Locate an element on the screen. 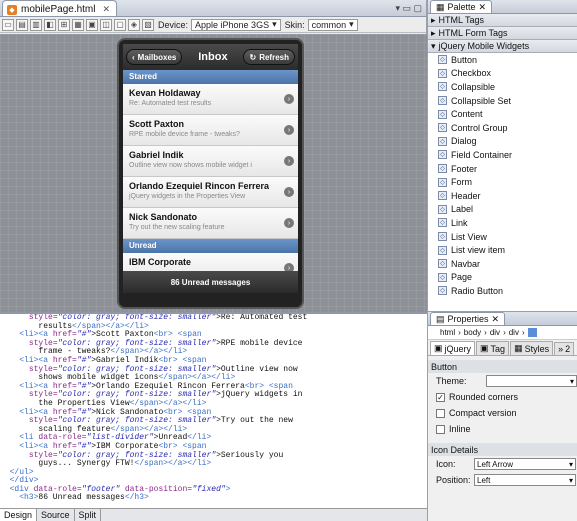 This screenshot has width=577, height=521. editor-mode-tabs: Design Source Split is located at coordinates (213, 514).